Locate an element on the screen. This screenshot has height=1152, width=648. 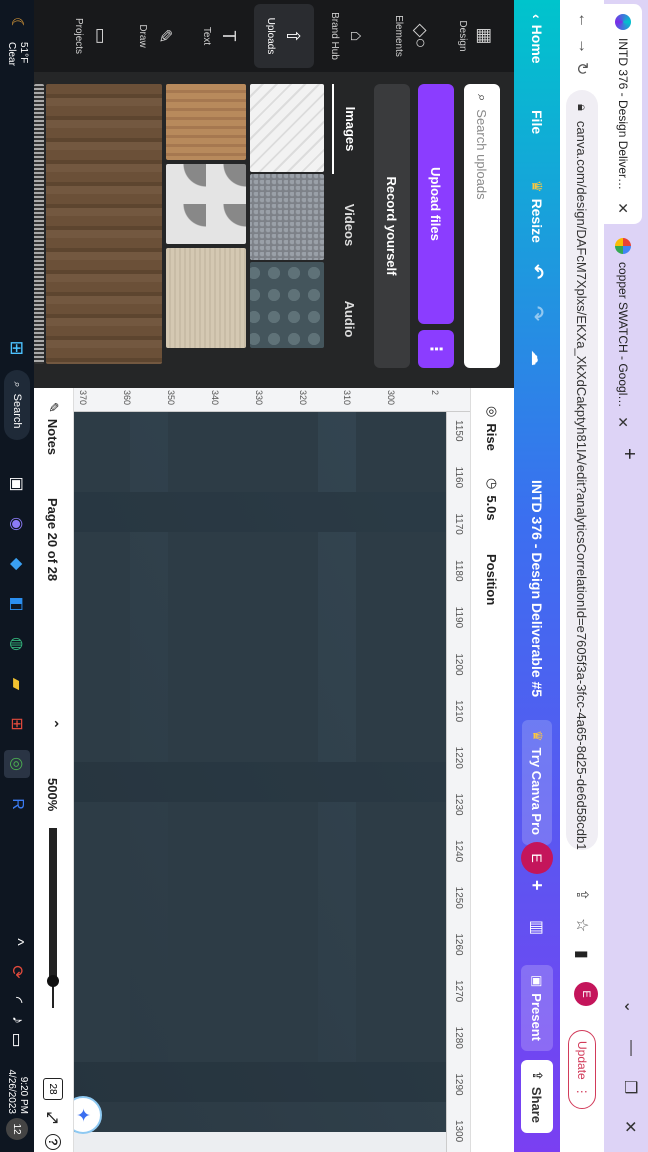
close-window-icon: ✕ is located at coordinates (630, 1126).